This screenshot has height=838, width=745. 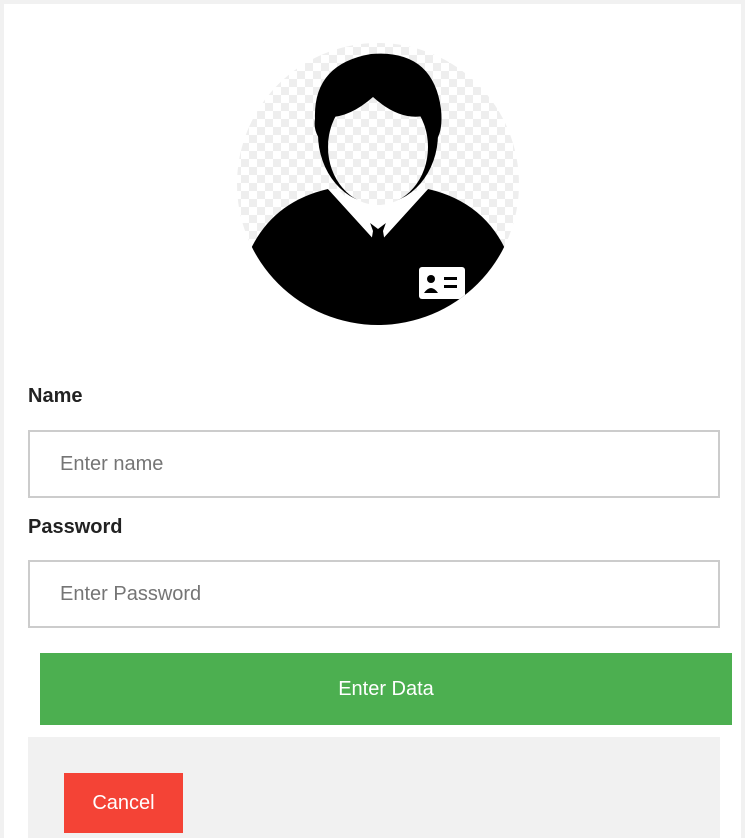 I want to click on user-avatar-icon, so click(x=378, y=184).